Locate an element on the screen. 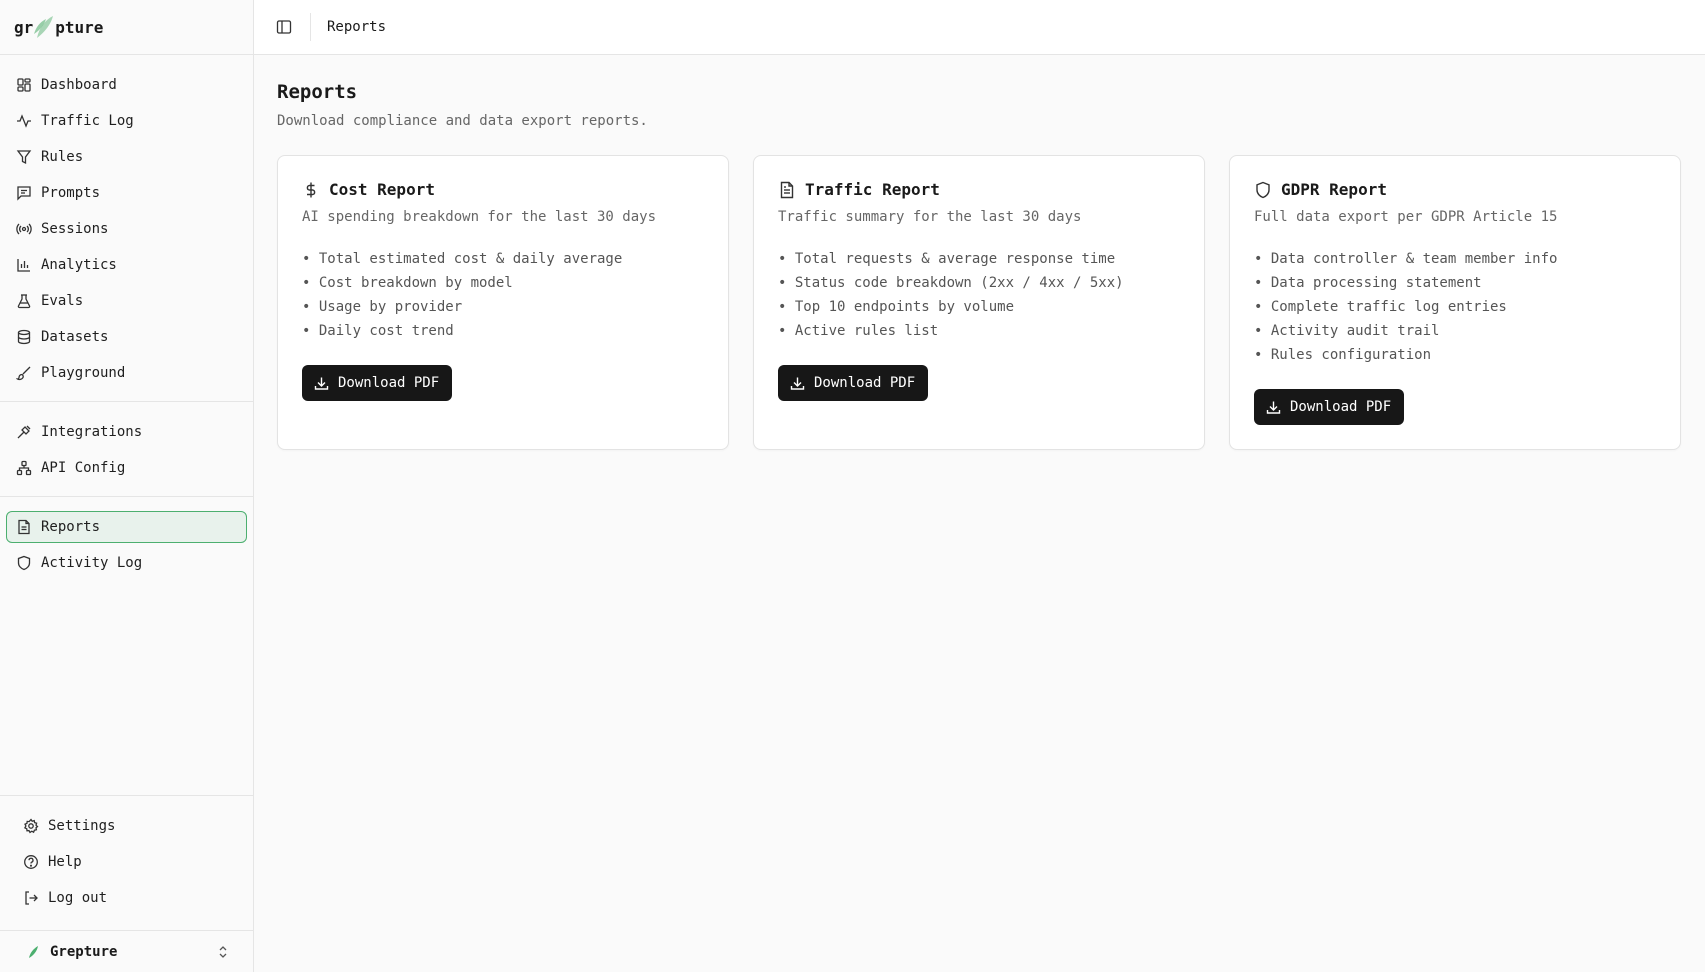  sidebar-item-label: Reports is located at coordinates (71, 527).